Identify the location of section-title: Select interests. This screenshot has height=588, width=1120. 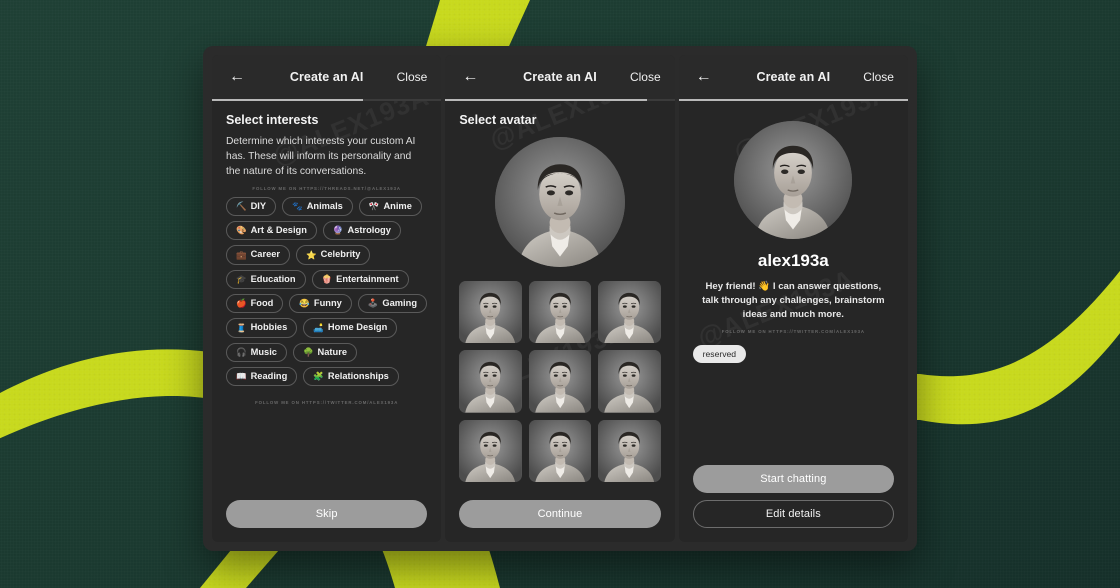
(272, 120).